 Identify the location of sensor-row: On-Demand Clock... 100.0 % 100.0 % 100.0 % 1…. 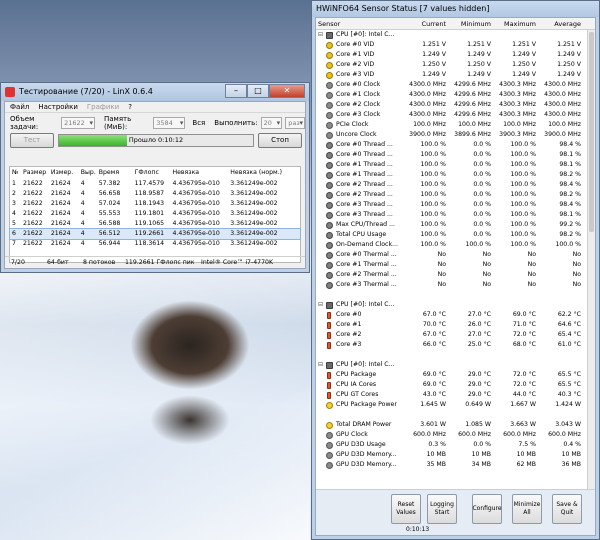
(455, 245).